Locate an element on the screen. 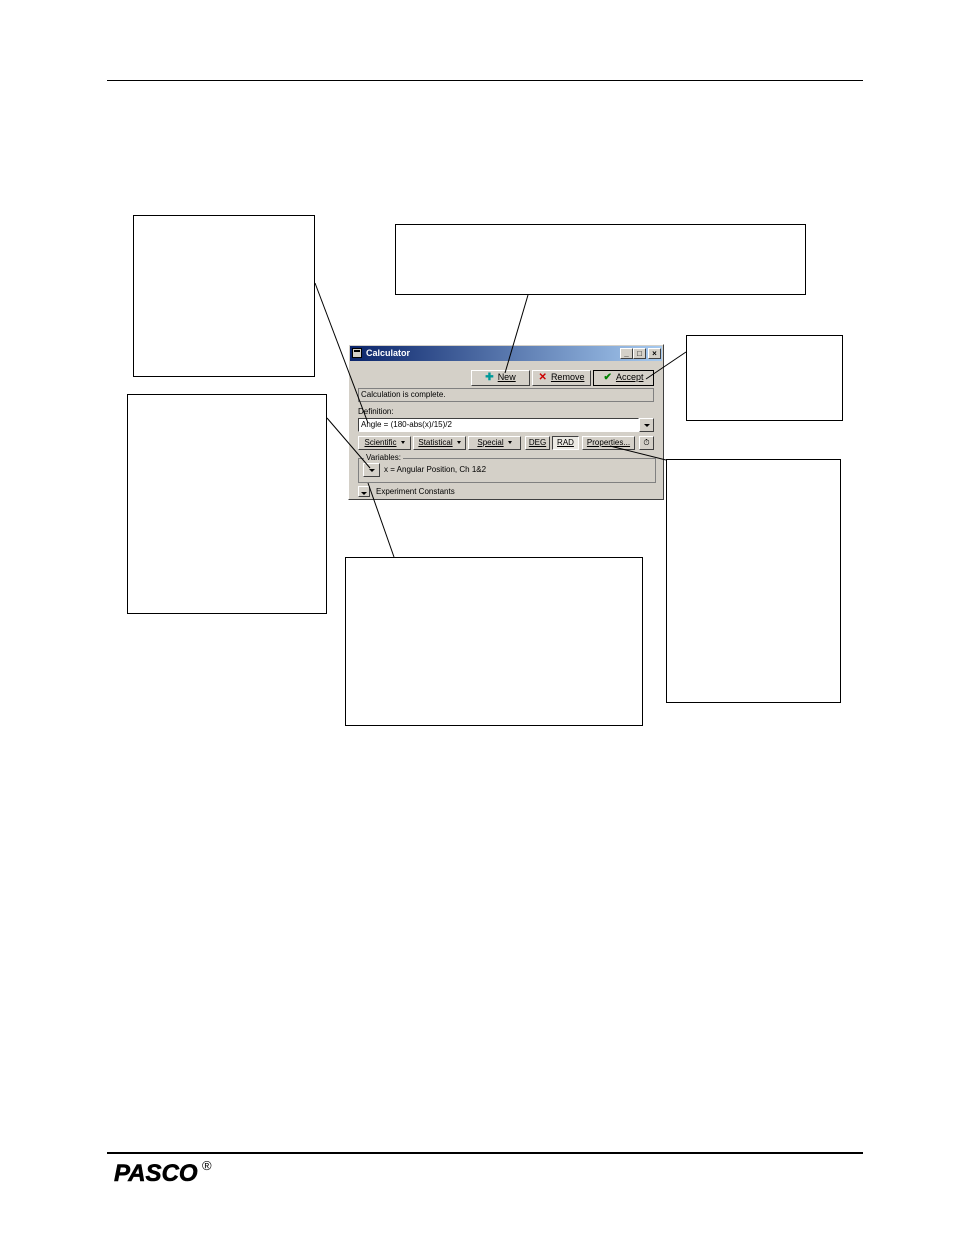 This screenshot has width=954, height=1235. help-button: ⏱ is located at coordinates (646, 443).